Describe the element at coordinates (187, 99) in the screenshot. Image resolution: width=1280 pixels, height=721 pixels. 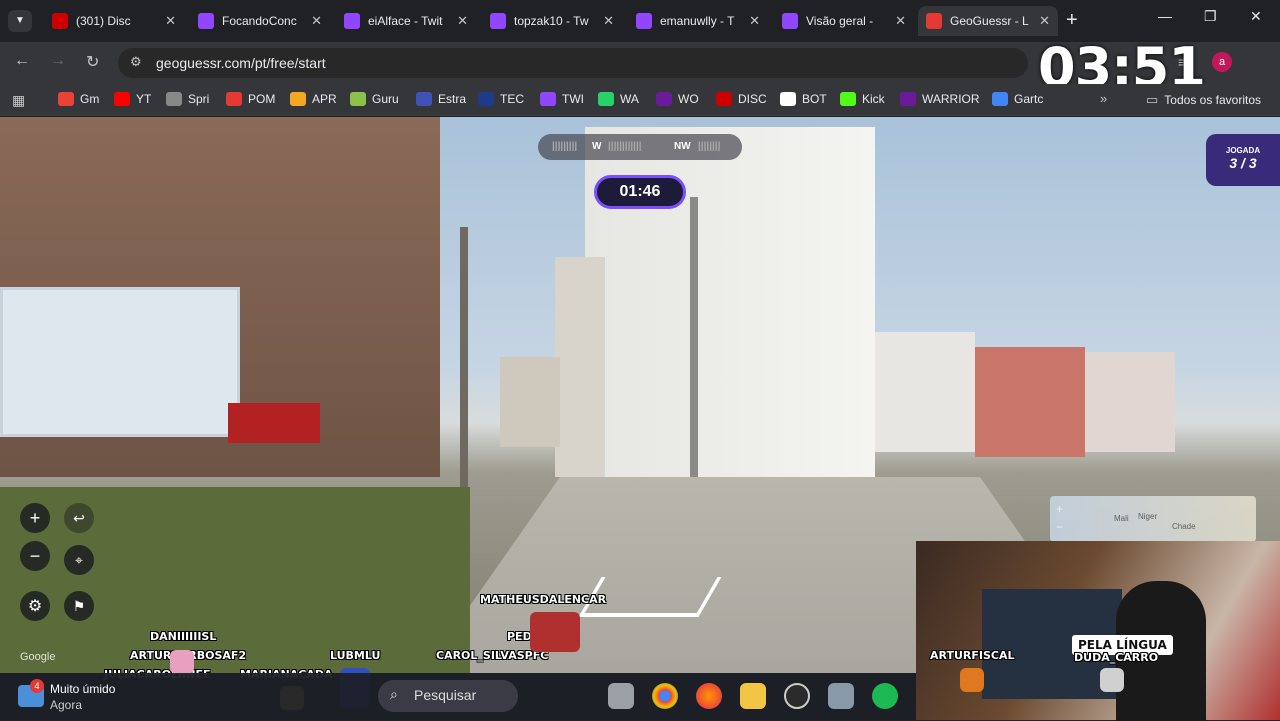
I see `bookmark-item: Spri` at that location.